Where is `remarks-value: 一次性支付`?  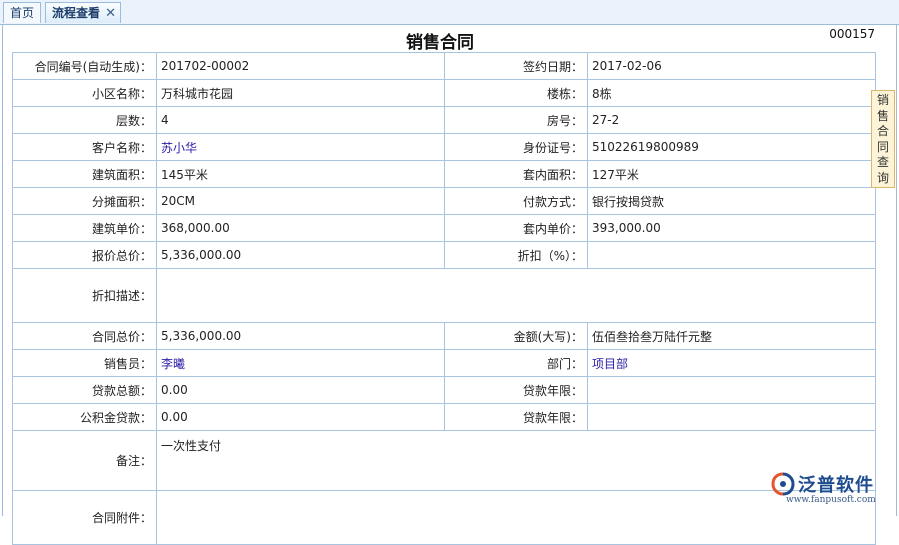 remarks-value: 一次性支付 is located at coordinates (516, 460).